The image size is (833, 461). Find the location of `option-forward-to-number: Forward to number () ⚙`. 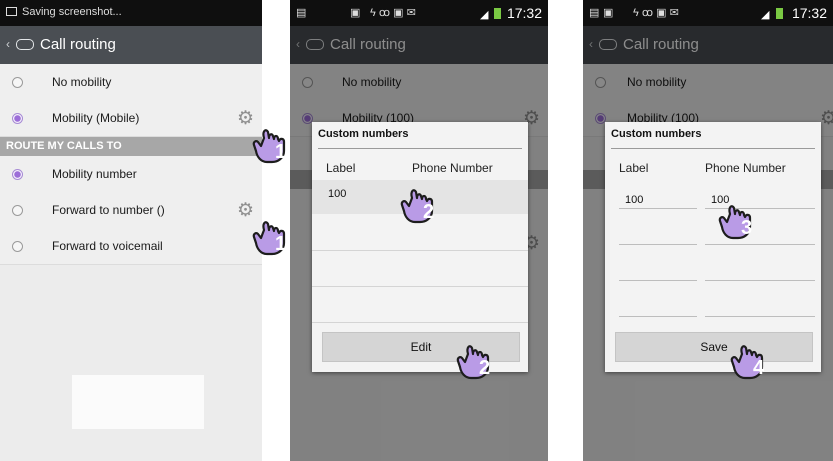

option-forward-to-number: Forward to number () ⚙ is located at coordinates (131, 210).